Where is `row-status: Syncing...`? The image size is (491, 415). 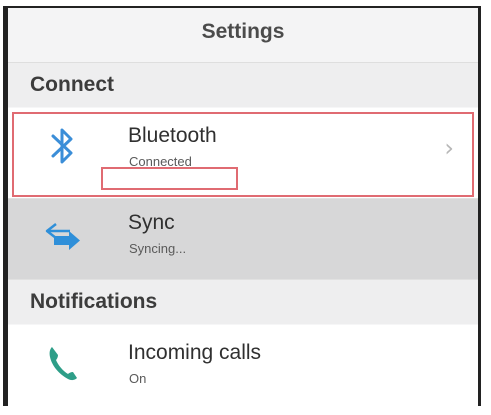 row-status: Syncing... is located at coordinates (158, 248).